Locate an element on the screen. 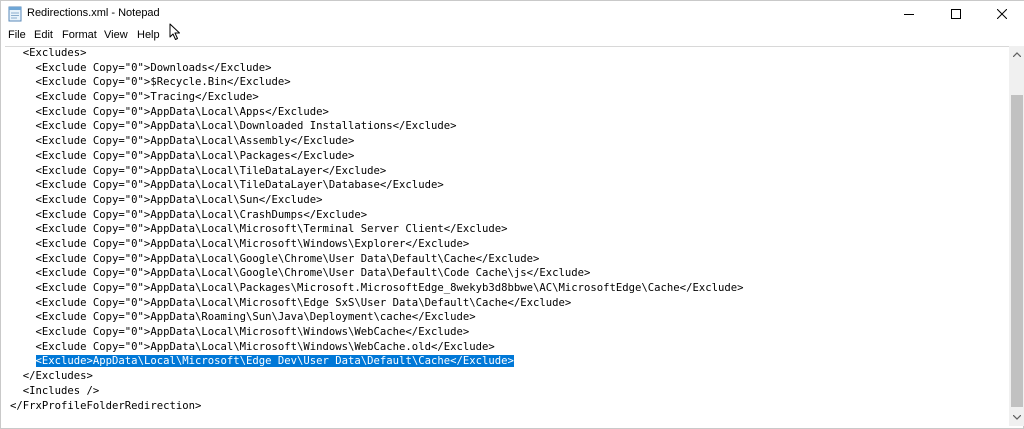 This screenshot has height=429, width=1024. mouse-pointer-icon is located at coordinates (174, 31).